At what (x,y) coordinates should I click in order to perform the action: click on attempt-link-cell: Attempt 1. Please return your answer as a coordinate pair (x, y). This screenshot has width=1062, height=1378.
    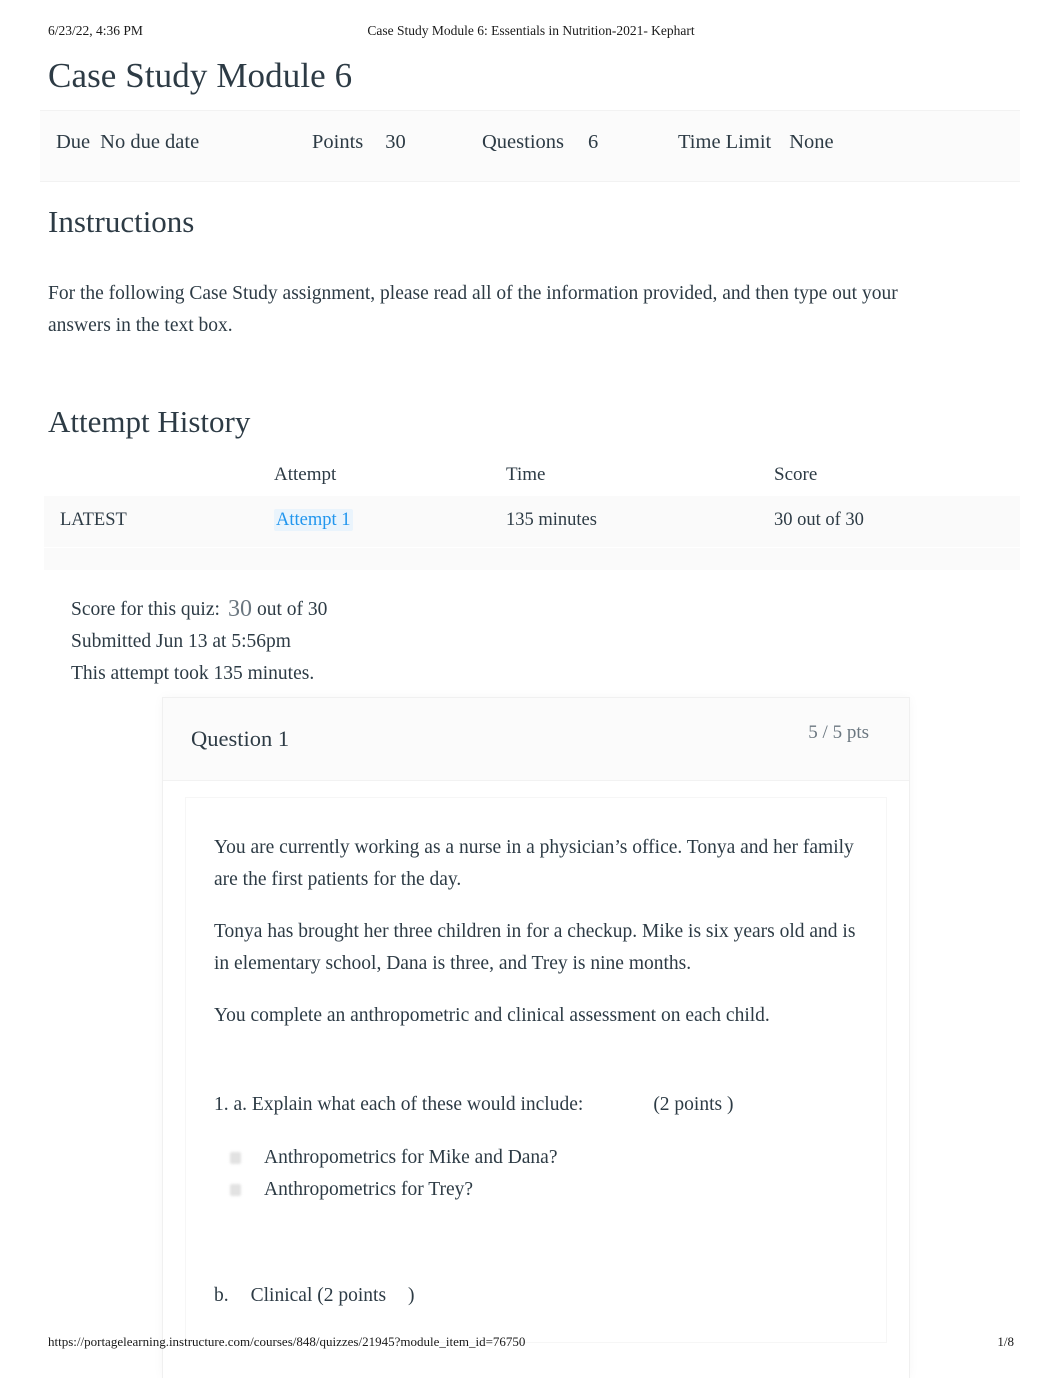
    Looking at the image, I should click on (390, 521).